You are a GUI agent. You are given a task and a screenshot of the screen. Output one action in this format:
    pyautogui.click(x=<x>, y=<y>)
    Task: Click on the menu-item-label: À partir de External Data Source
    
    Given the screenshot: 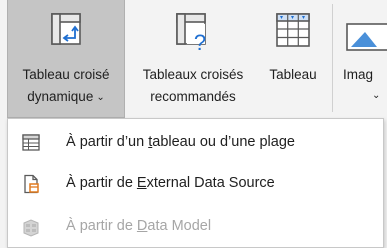 What is the action you would take?
    pyautogui.click(x=170, y=183)
    